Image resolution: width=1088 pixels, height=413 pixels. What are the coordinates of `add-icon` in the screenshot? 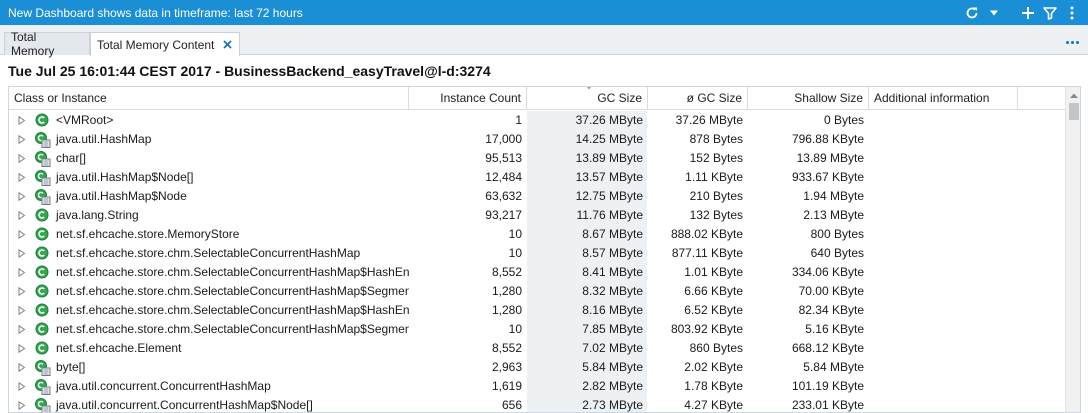 It's located at (1028, 13).